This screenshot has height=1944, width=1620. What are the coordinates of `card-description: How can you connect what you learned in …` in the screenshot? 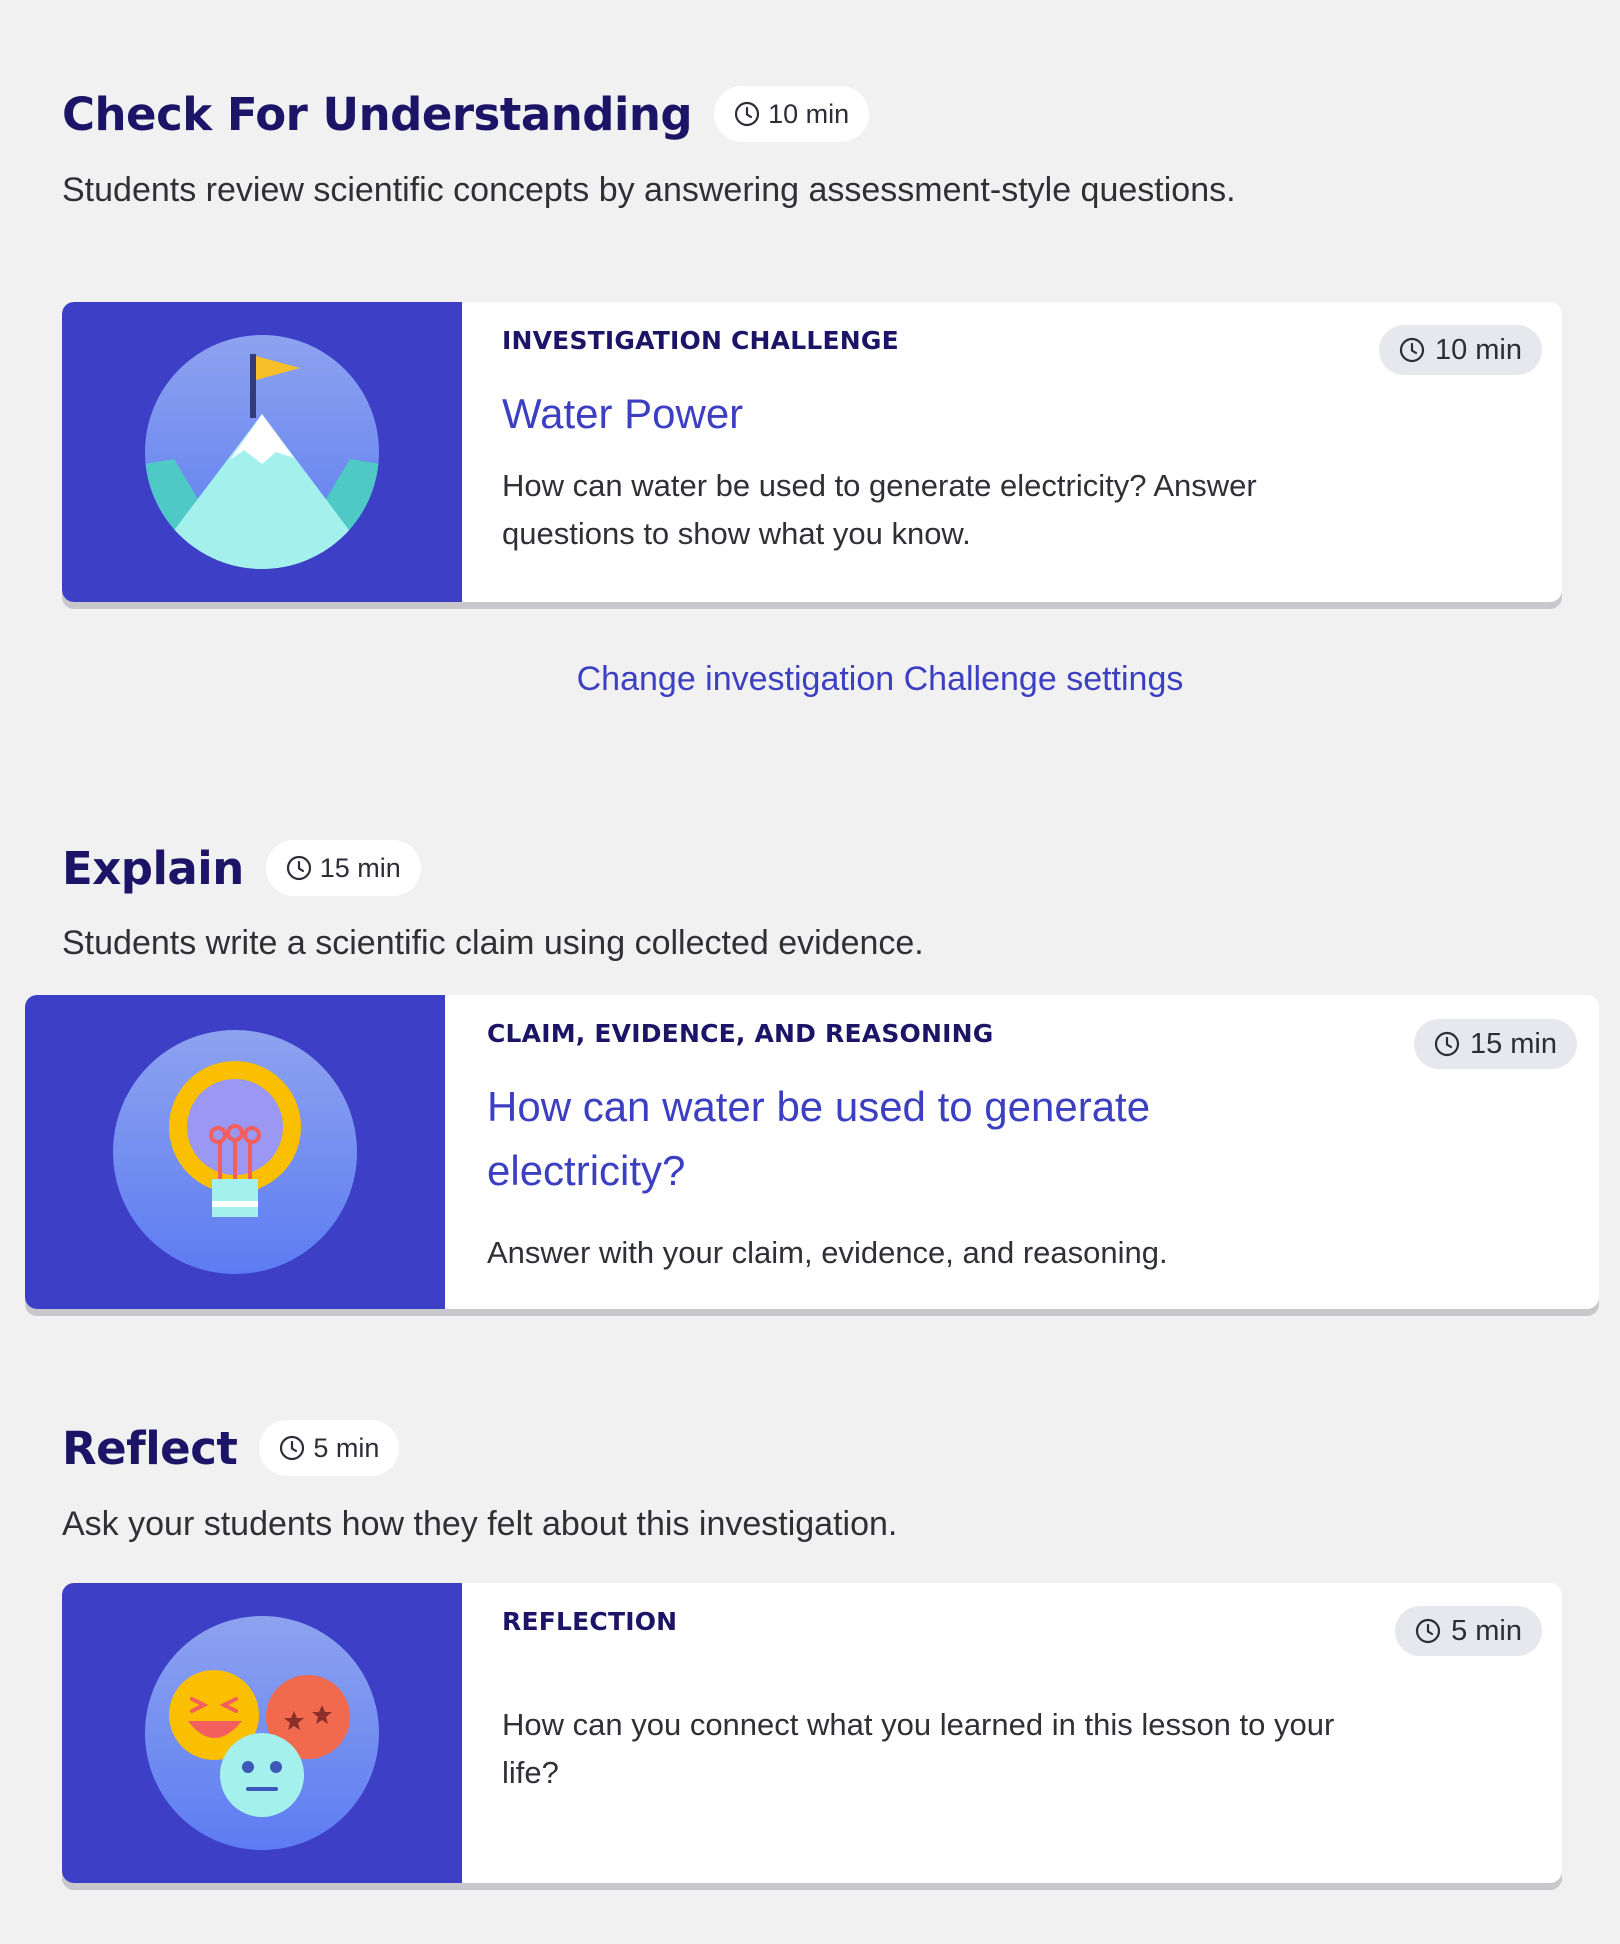 It's located at (918, 1748).